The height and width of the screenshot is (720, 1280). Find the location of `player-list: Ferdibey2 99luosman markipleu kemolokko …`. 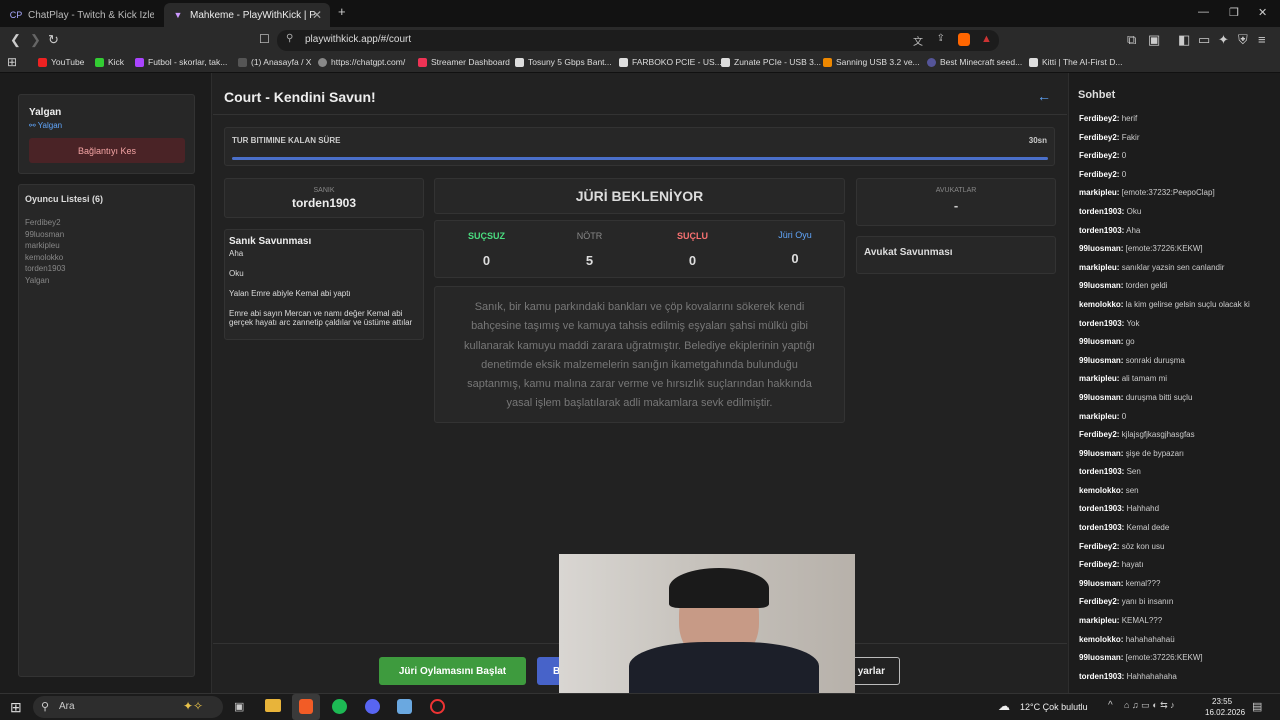

player-list: Ferdibey2 99luosman markipleu kemolokko … is located at coordinates (45, 251).